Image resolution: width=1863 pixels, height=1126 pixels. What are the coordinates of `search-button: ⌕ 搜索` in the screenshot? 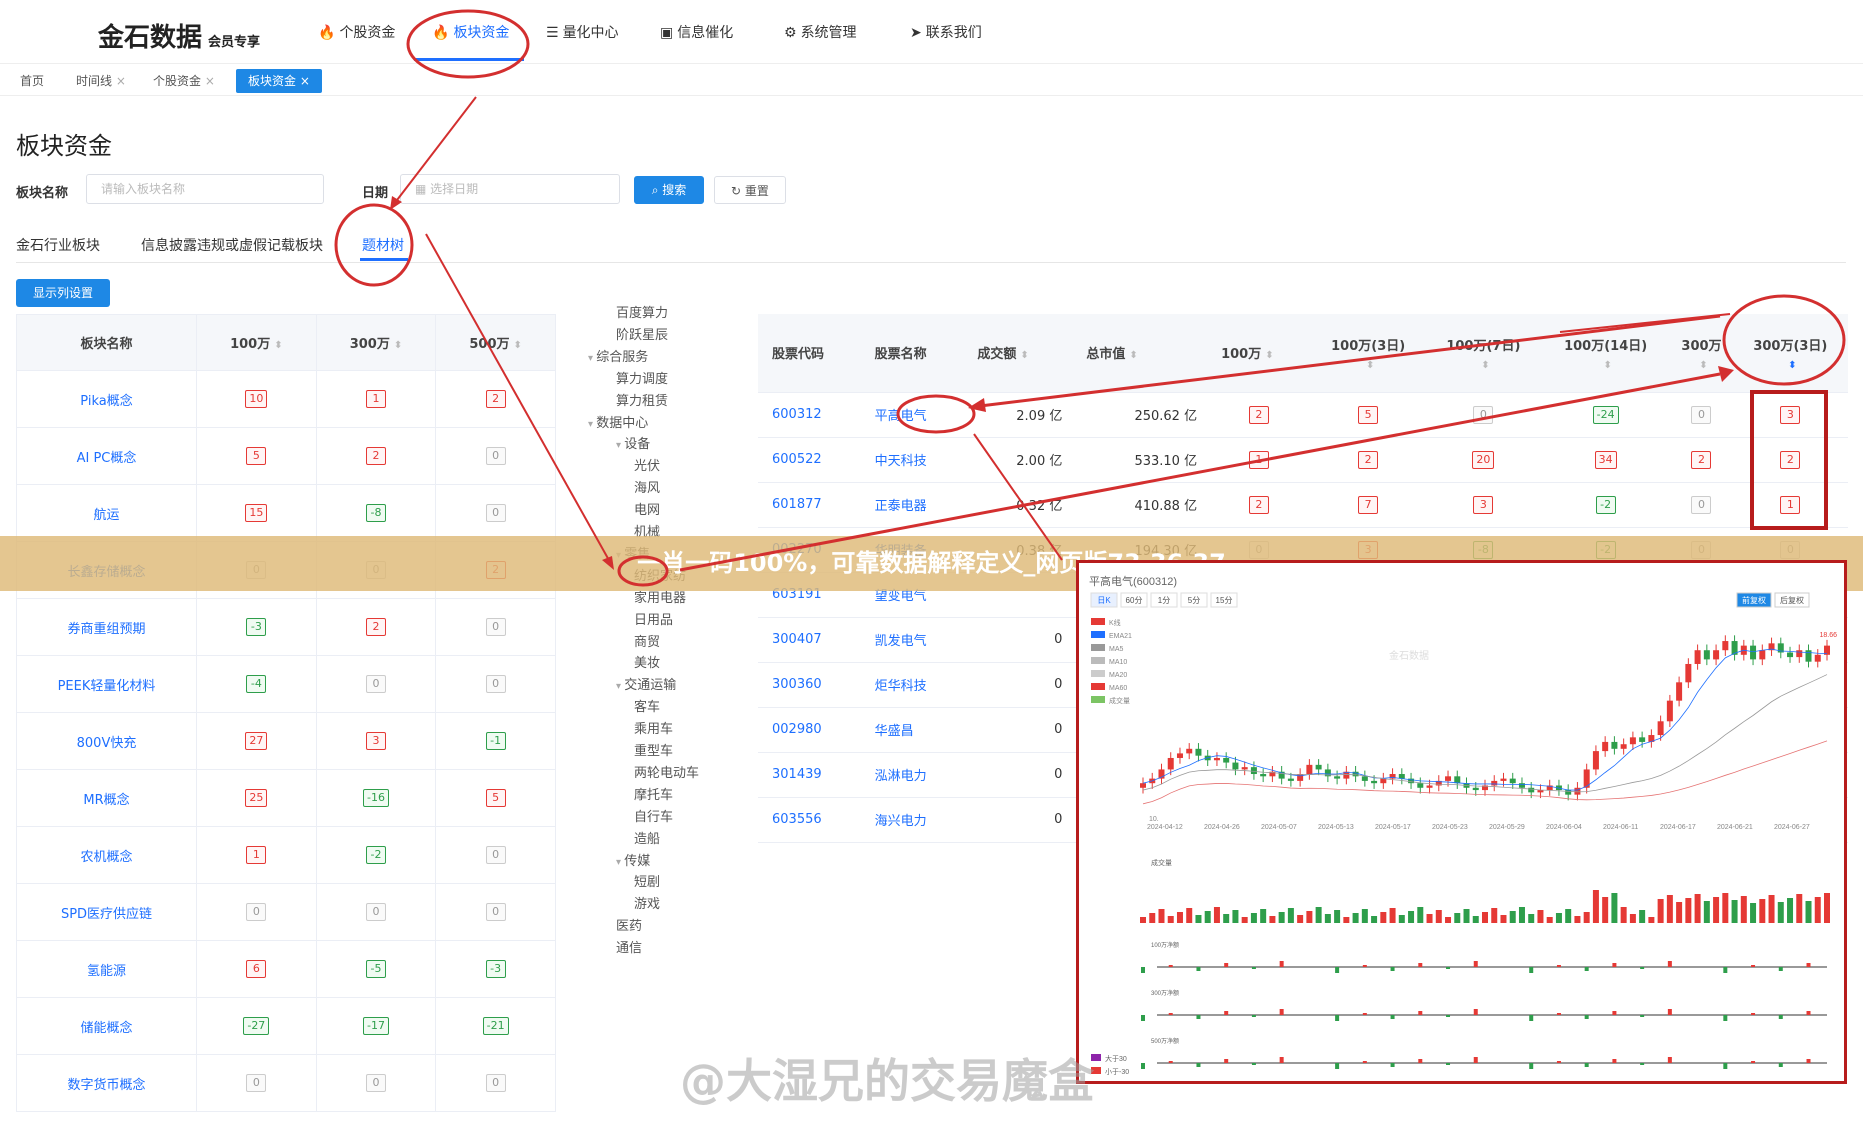 It's located at (669, 190).